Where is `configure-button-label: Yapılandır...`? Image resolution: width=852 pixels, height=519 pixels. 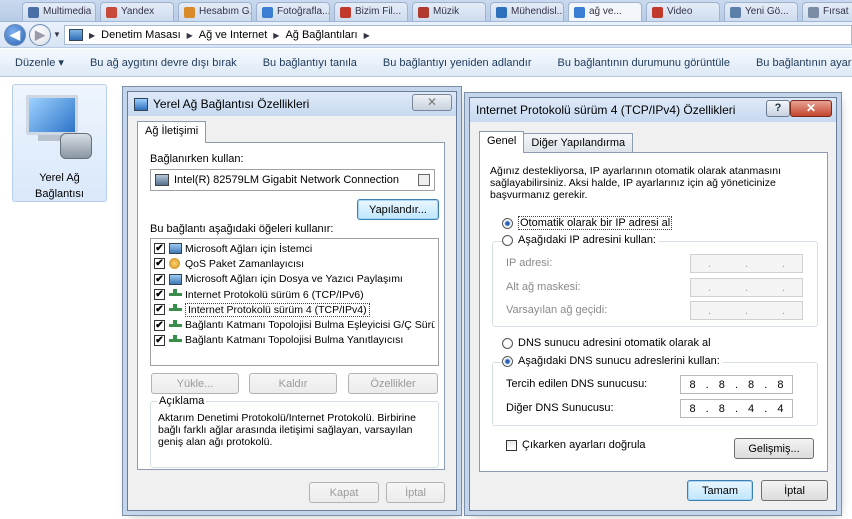
configure-button-label: Yapılandır... is located at coordinates (398, 209).